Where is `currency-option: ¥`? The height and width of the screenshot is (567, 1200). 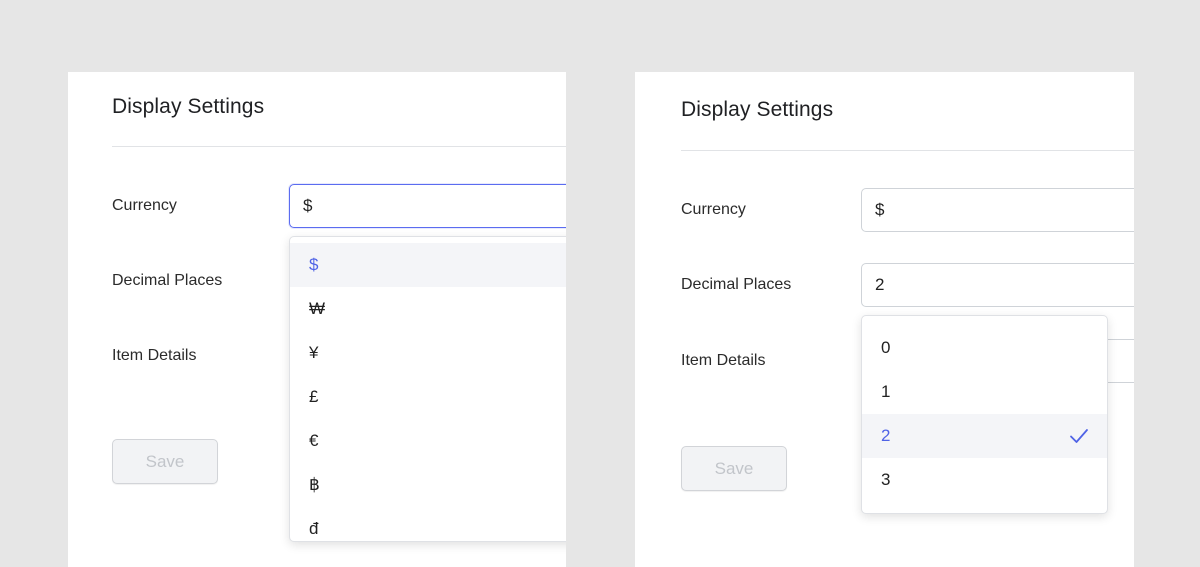
currency-option: ¥ is located at coordinates (428, 353).